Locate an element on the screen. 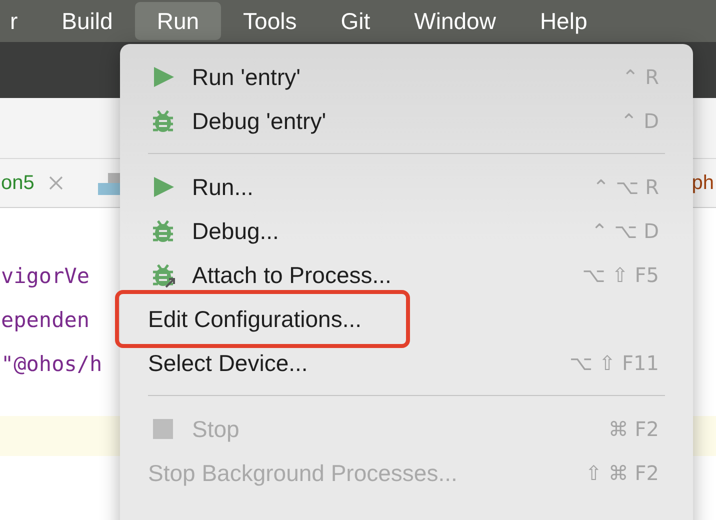 This screenshot has height=520, width=716. shortcut-text: ⇧ ⌘ F2 is located at coordinates (622, 473).